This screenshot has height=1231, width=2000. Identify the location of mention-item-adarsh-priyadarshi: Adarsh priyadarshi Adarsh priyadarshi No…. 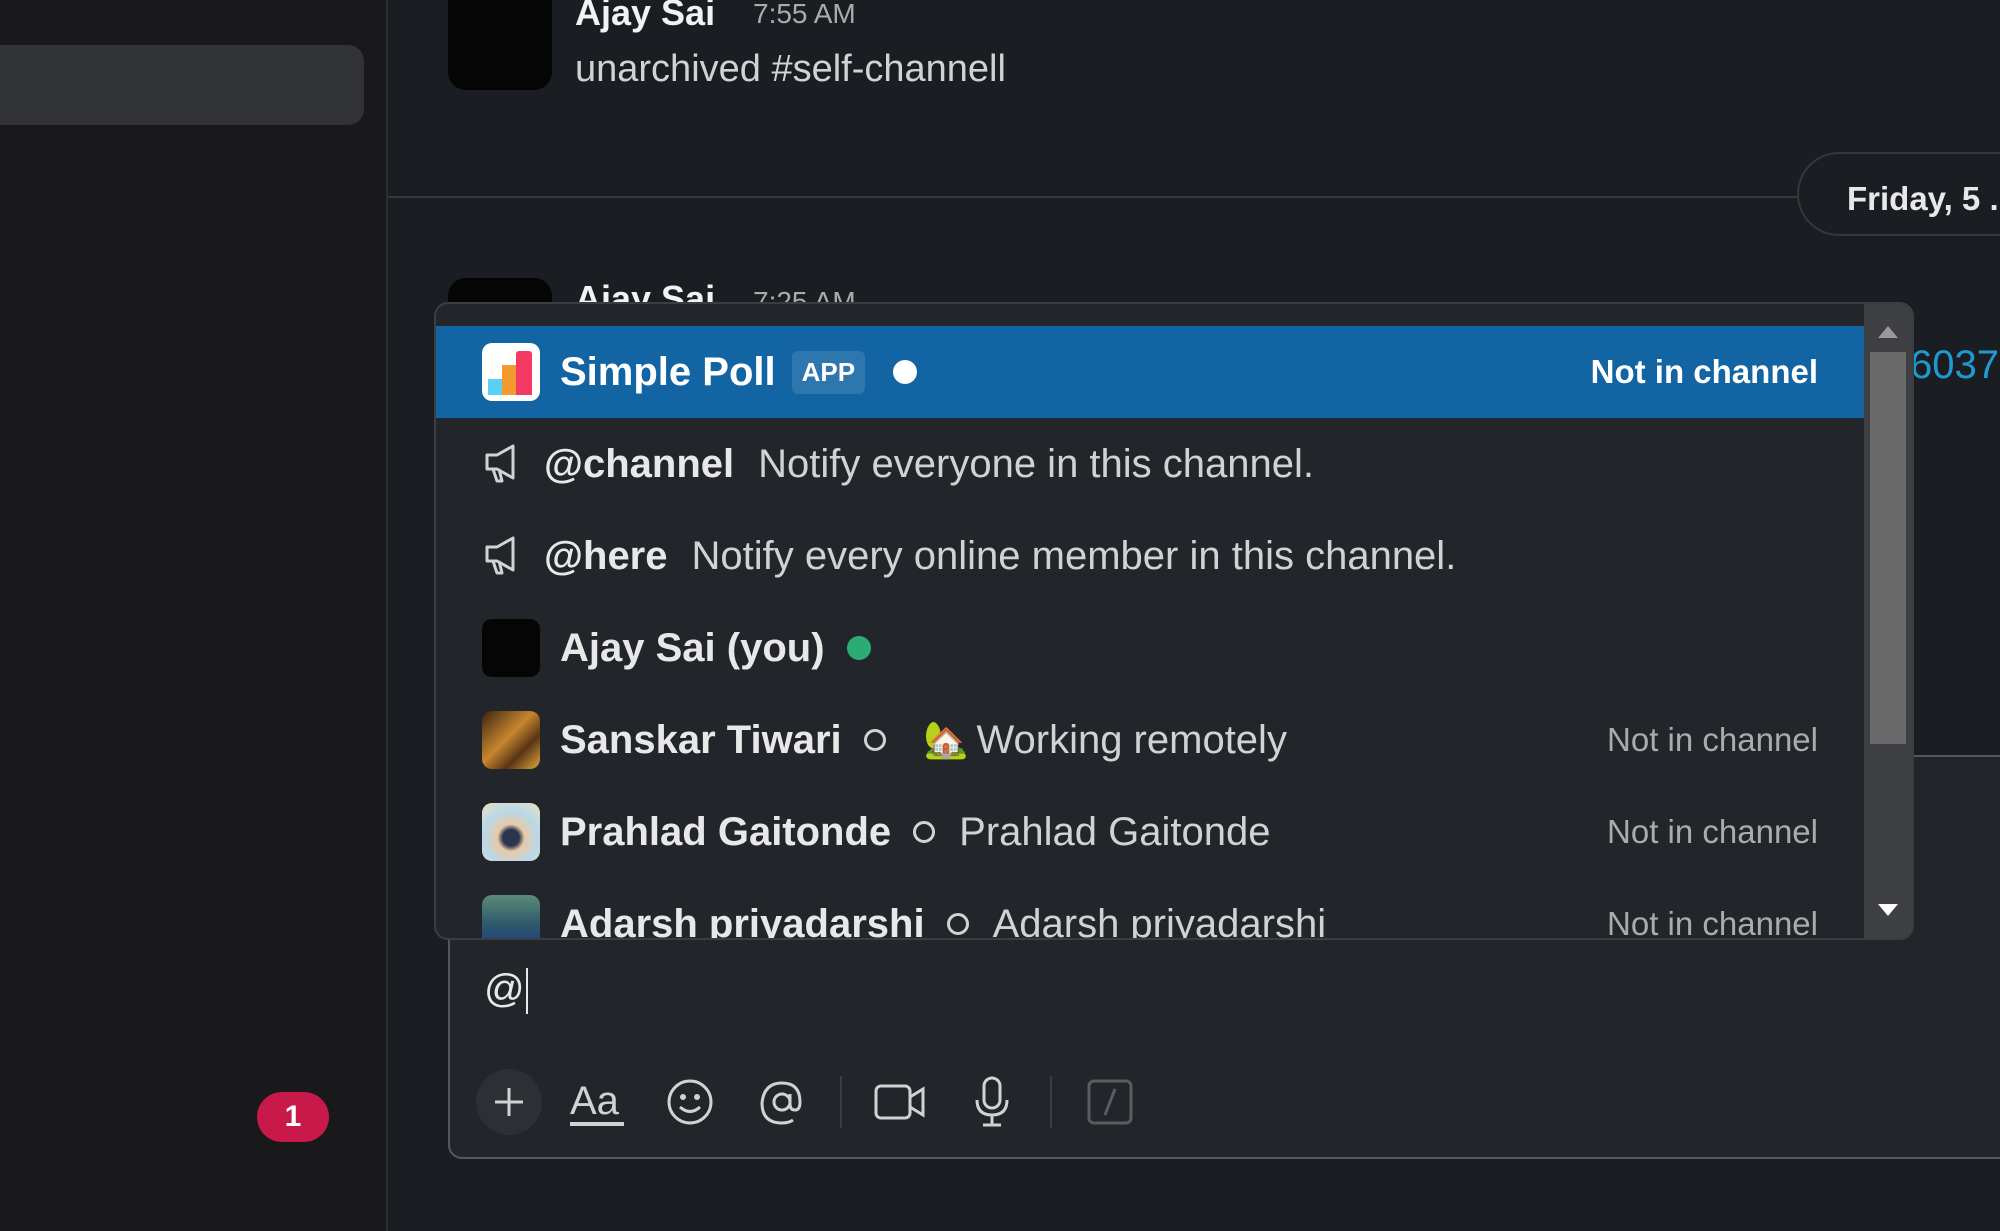
(1150, 909).